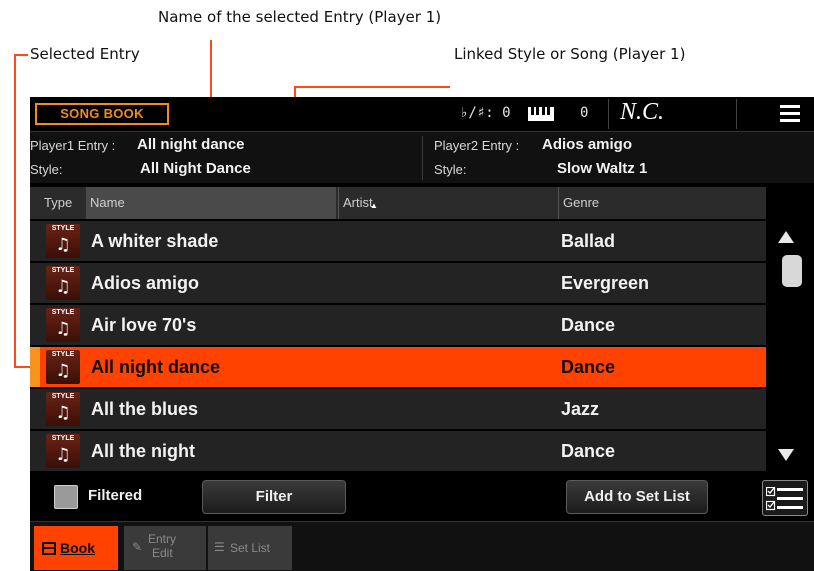 The width and height of the screenshot is (814, 571). I want to click on keyboard-icon, so click(541, 114).